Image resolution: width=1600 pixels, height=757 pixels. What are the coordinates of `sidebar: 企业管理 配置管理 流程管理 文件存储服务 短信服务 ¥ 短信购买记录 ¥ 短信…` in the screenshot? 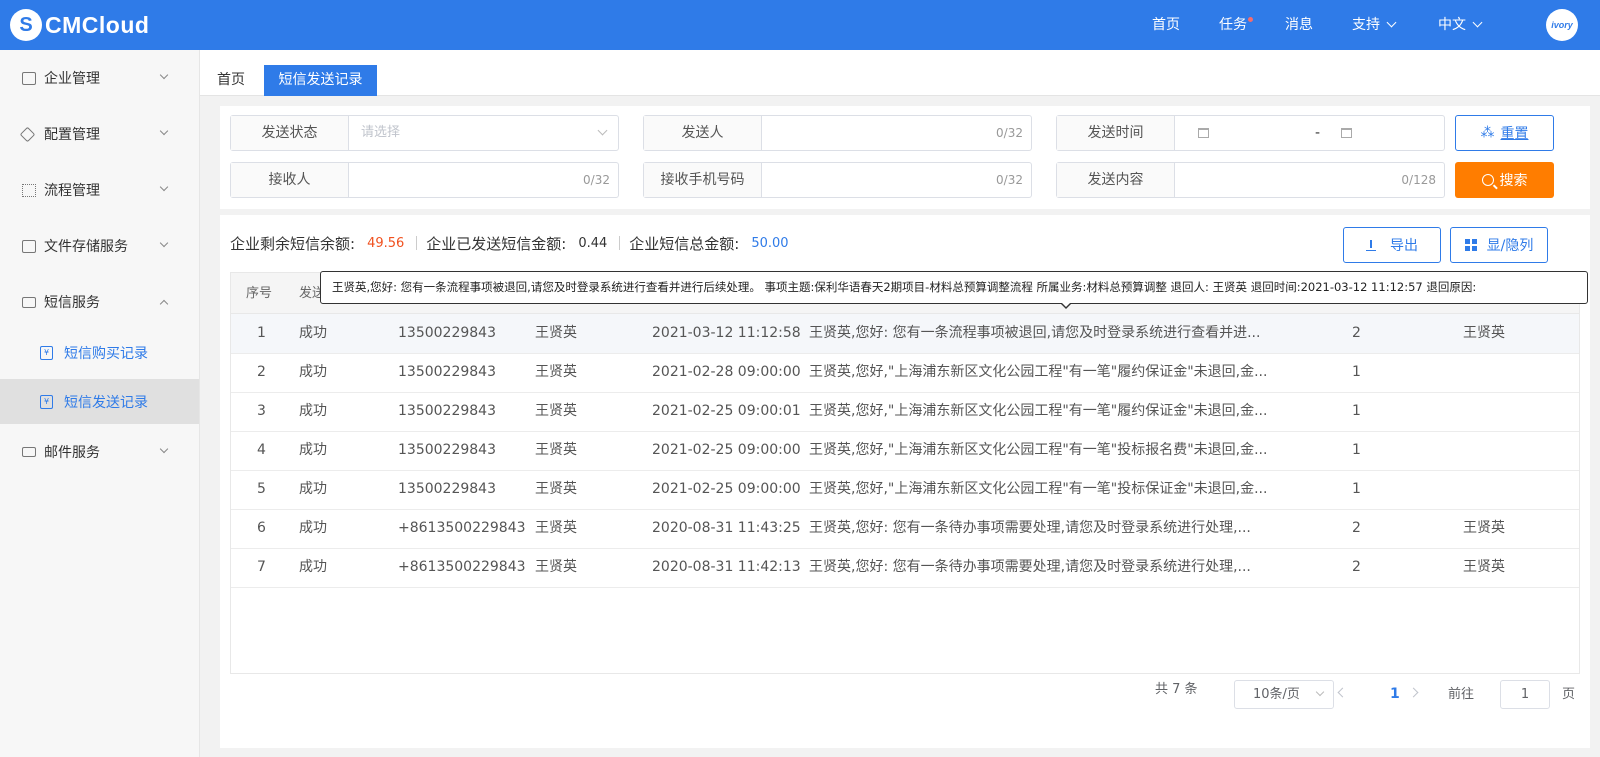 It's located at (100, 403).